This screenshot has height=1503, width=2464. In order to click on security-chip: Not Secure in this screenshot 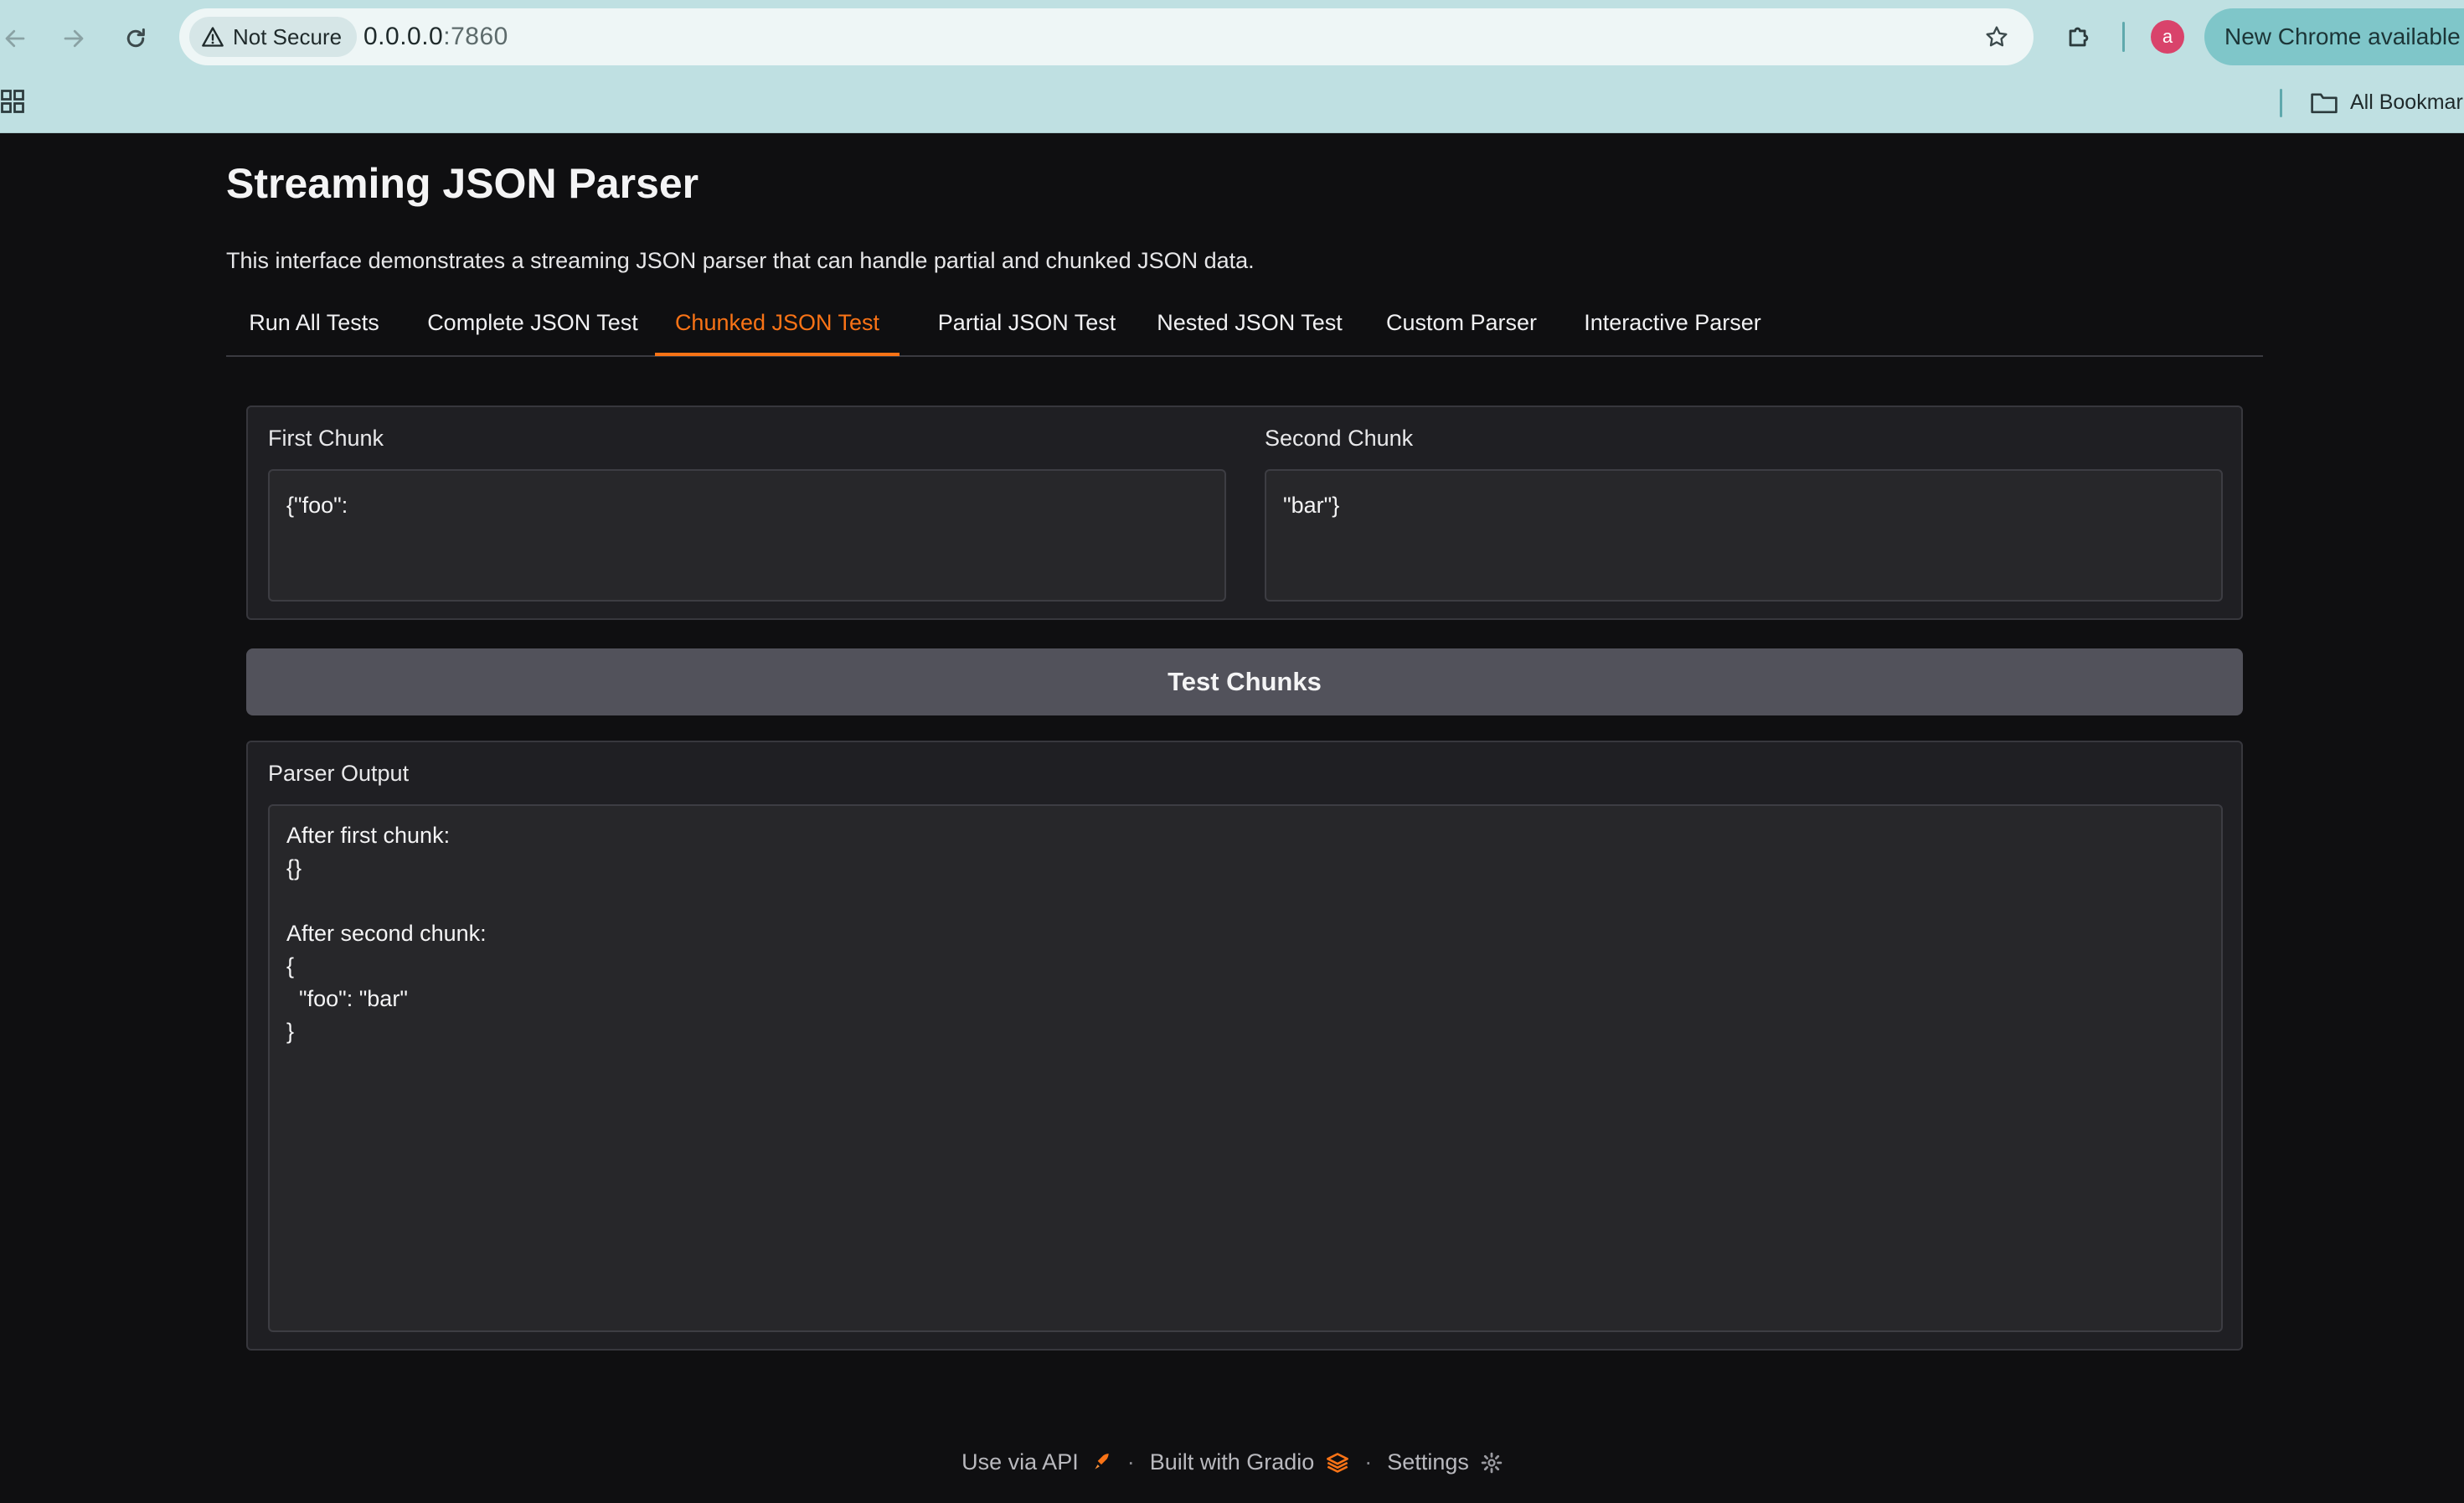, I will do `click(273, 37)`.